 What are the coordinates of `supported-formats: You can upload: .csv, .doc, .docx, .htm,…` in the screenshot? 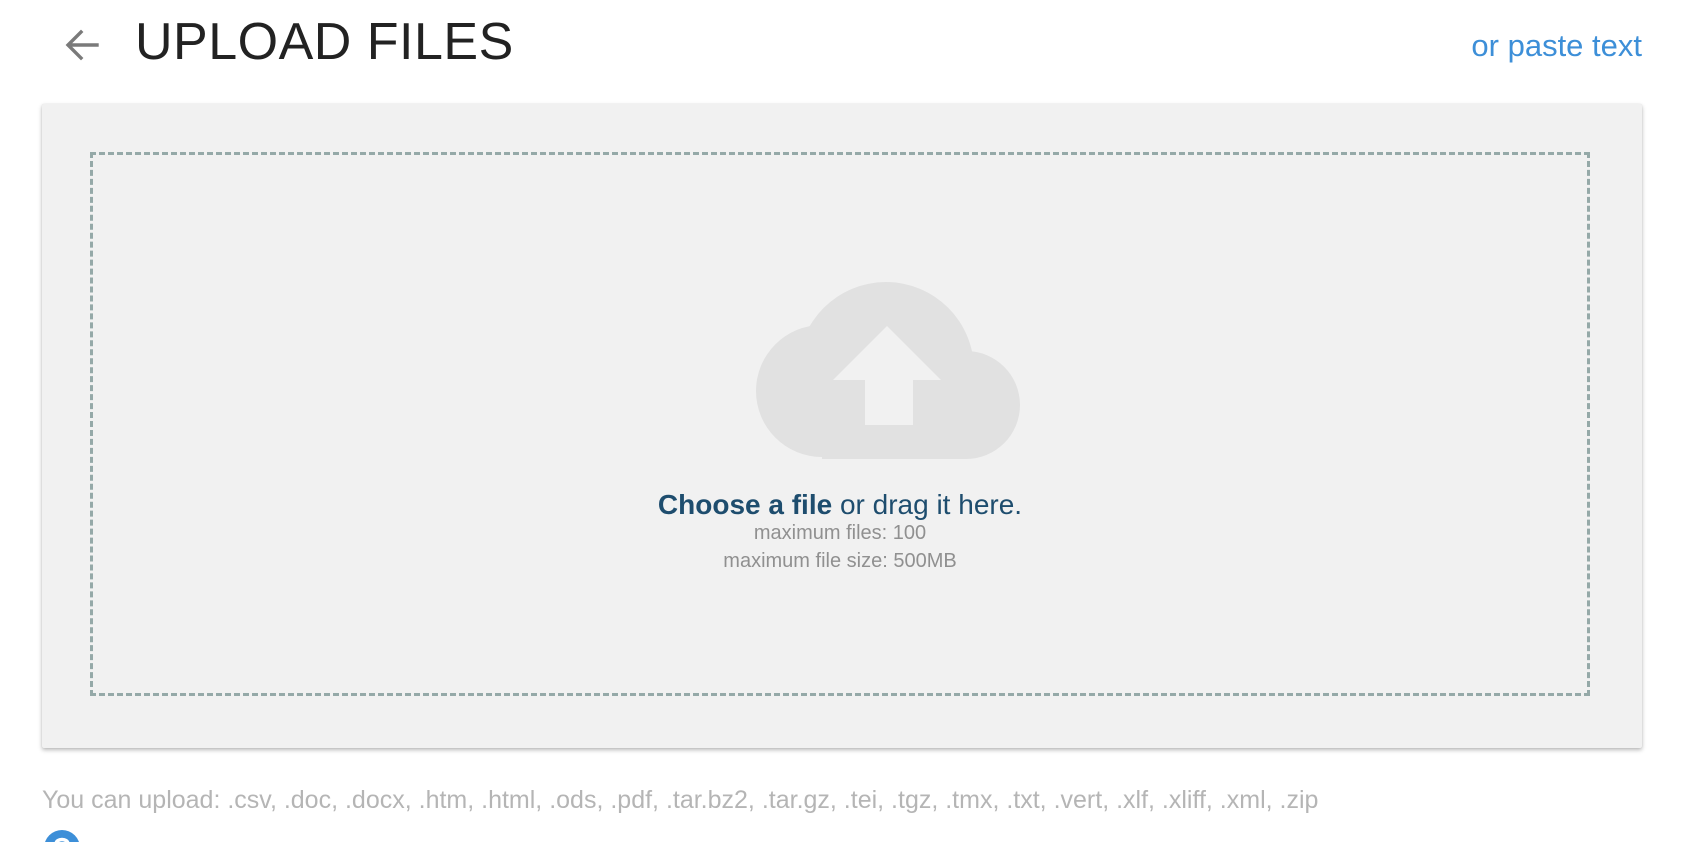 It's located at (680, 800).